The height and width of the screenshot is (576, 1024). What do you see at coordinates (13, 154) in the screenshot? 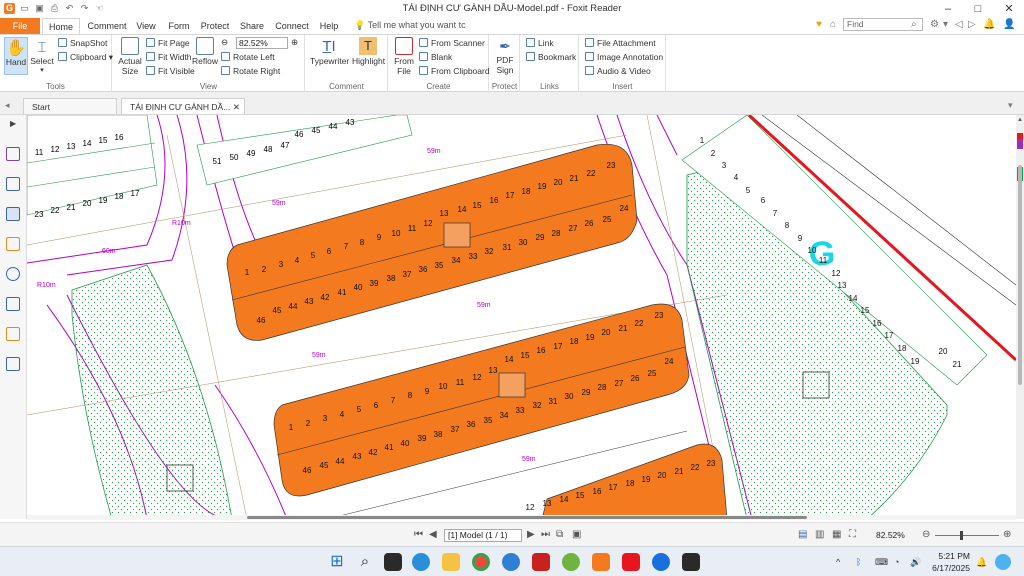
I see `bookmarks-icon` at bounding box center [13, 154].